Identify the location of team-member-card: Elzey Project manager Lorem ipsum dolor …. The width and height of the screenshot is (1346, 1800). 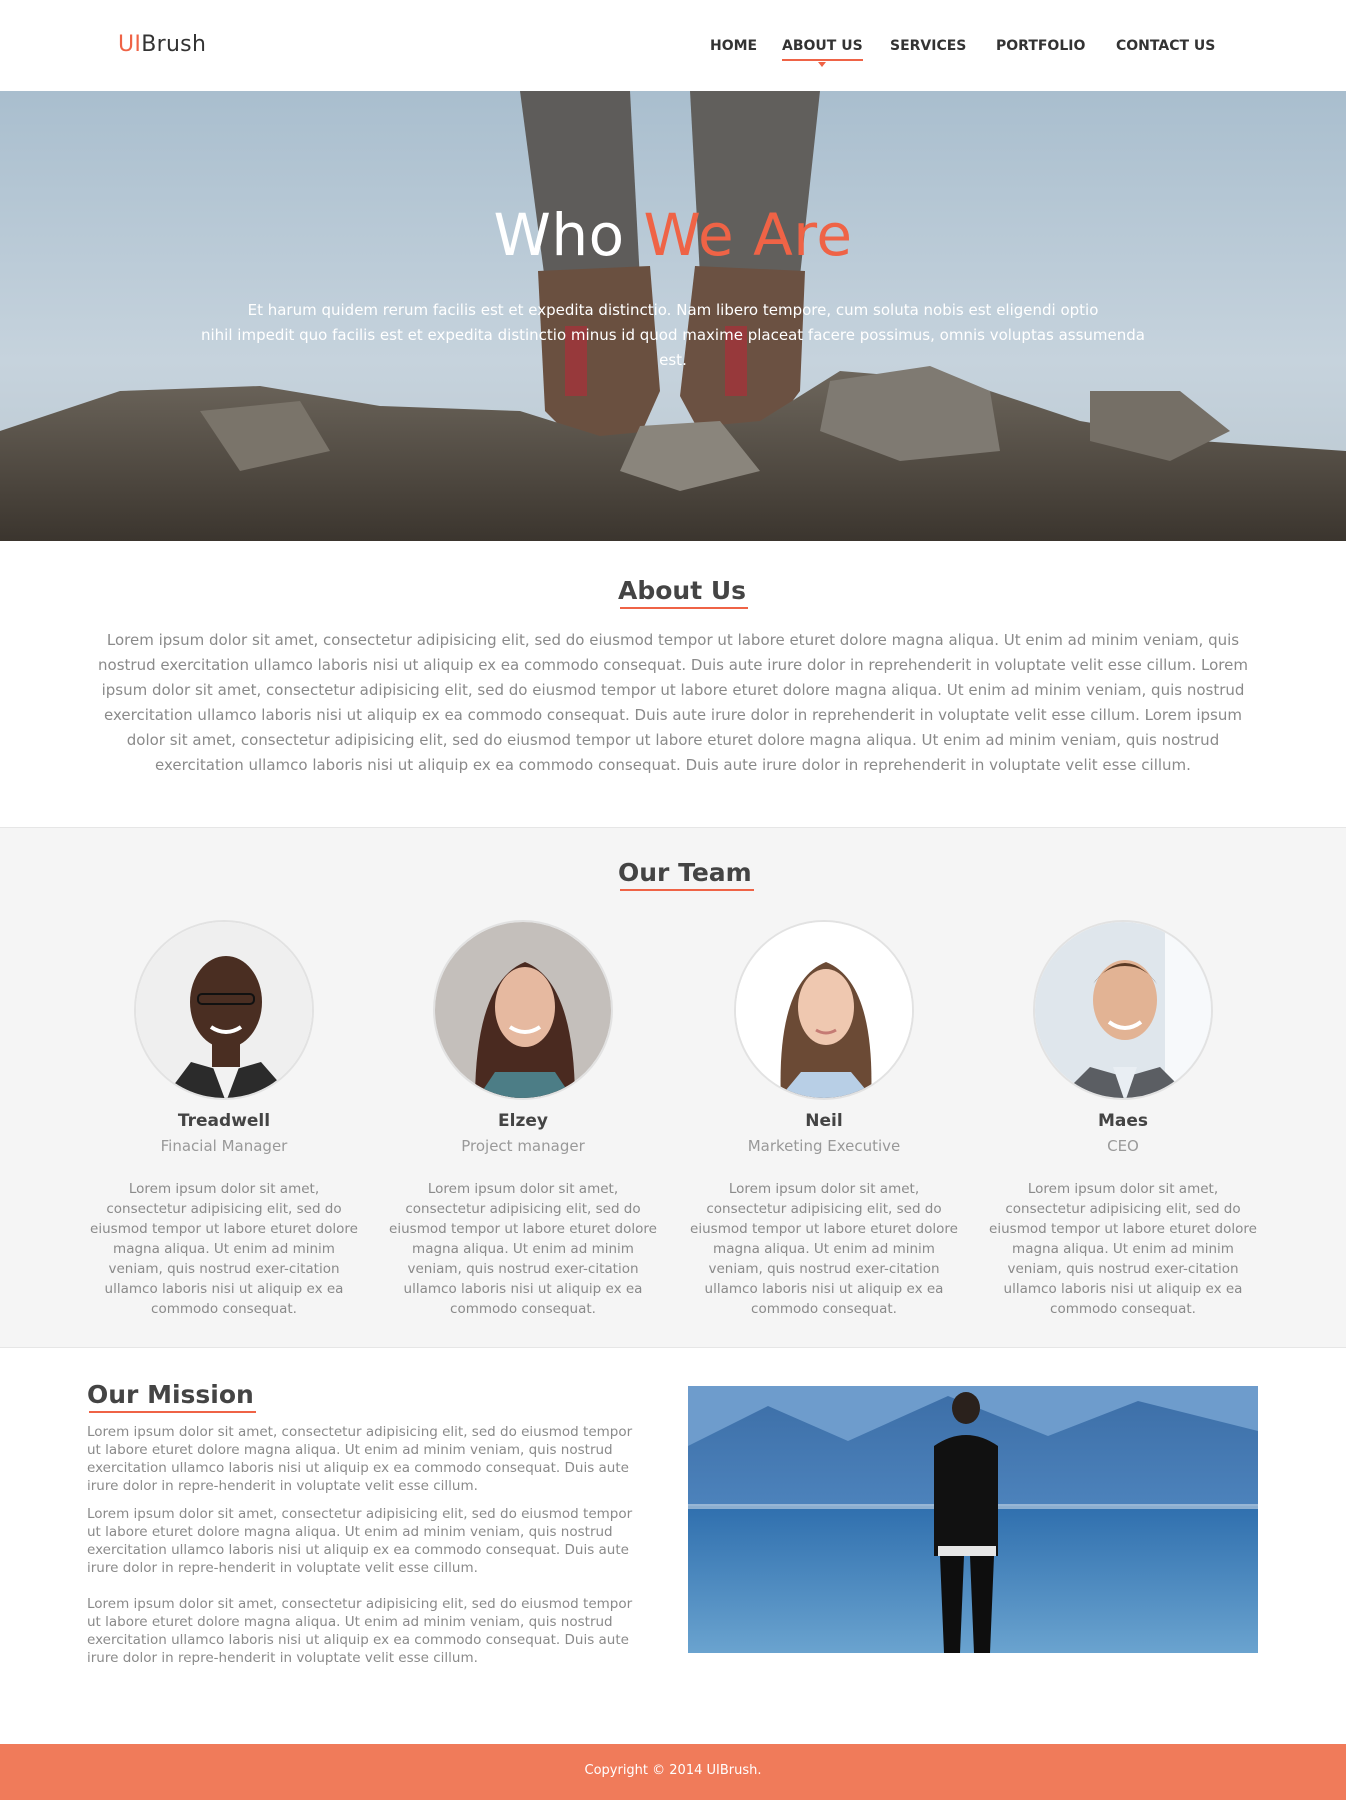
(523, 1119).